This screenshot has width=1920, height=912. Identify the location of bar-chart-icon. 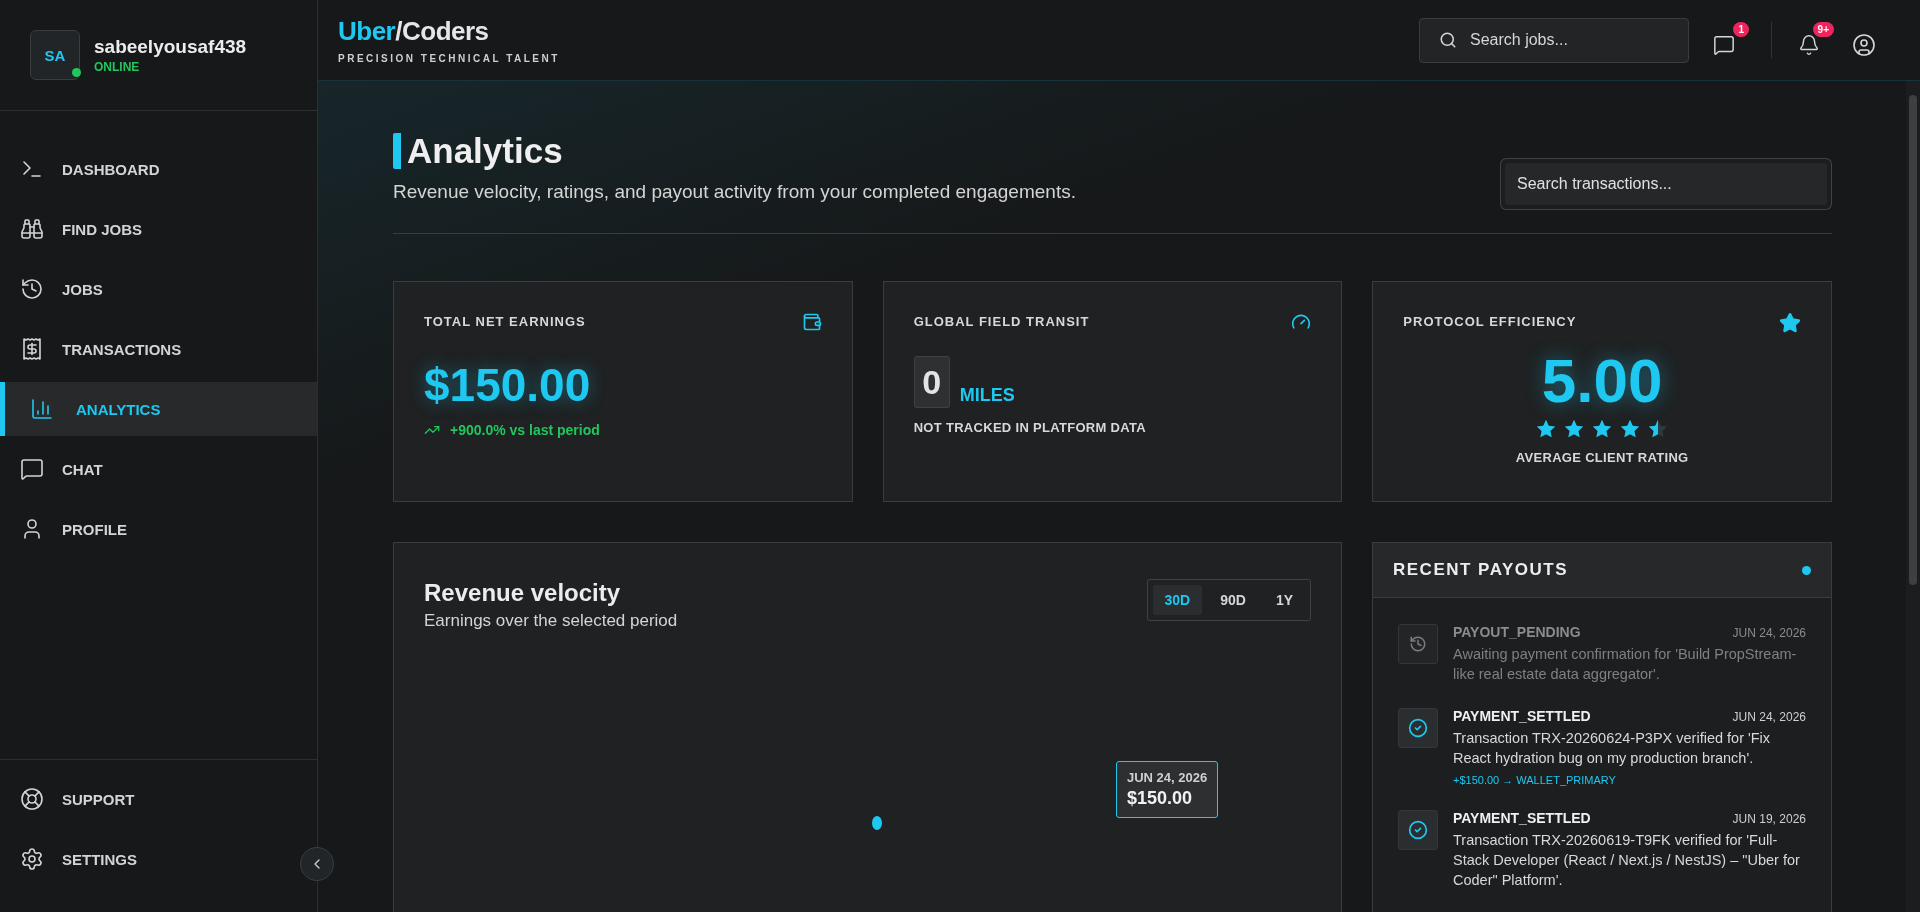
(42, 409).